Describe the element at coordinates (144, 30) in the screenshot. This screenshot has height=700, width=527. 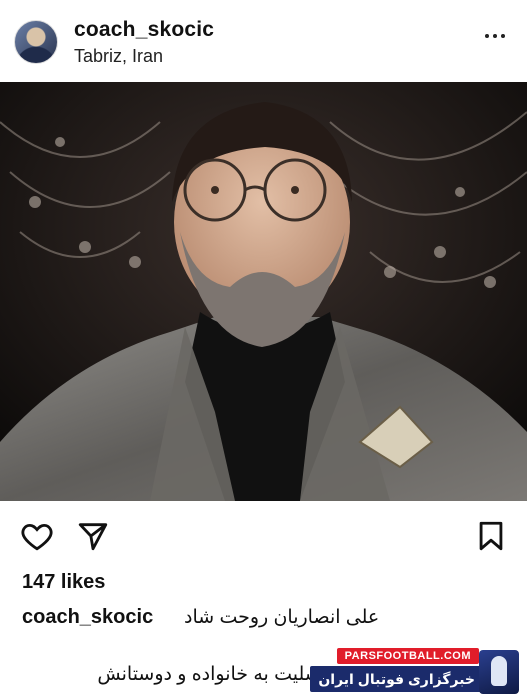
I see `username: coach_skocic` at that location.